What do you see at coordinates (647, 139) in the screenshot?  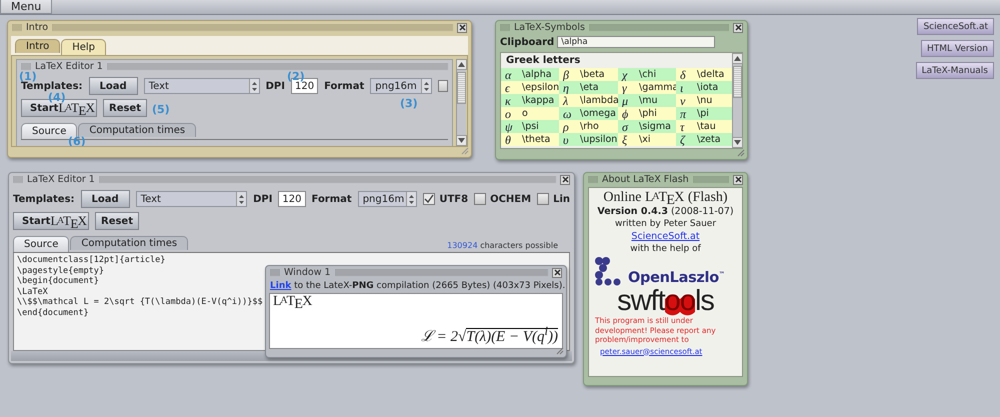 I see `symbol-item: ξ \xi` at bounding box center [647, 139].